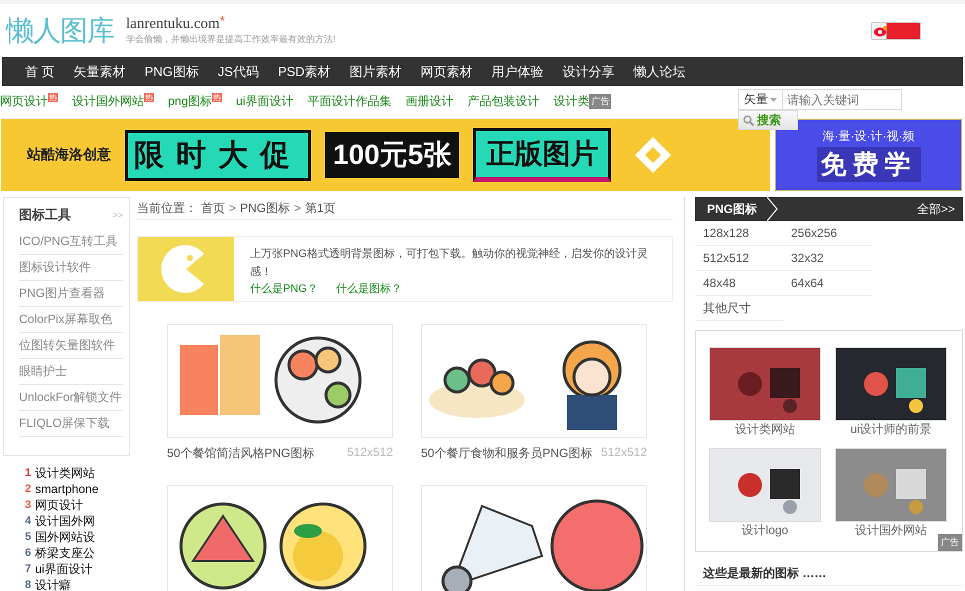 The image size is (965, 591). I want to click on tool-link: ColorPix屏幕取色, so click(71, 320).